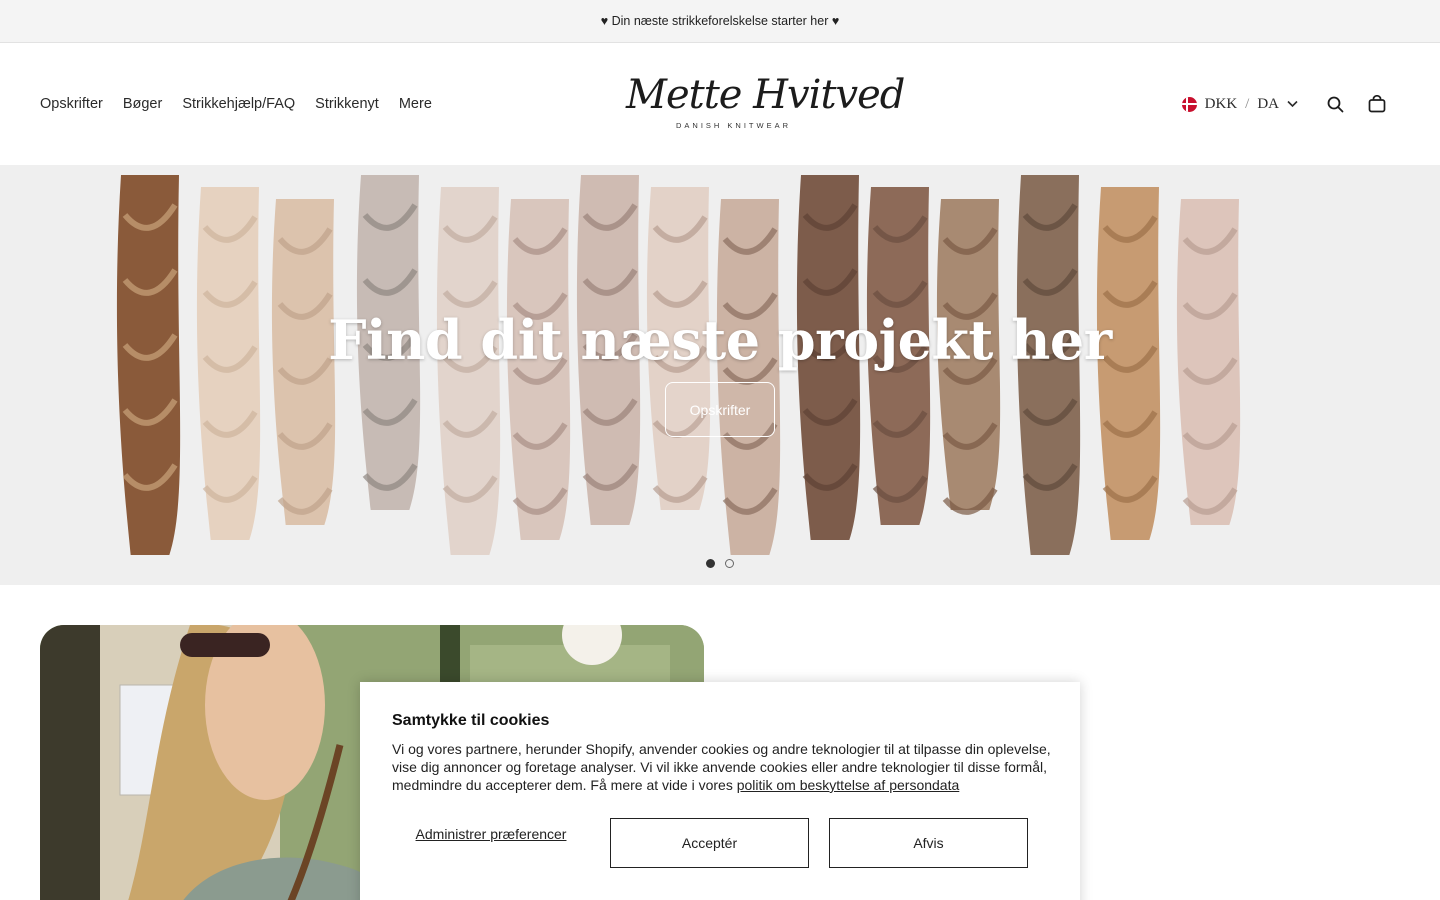 This screenshot has width=1440, height=900. I want to click on chevron-down-icon, so click(1292, 104).